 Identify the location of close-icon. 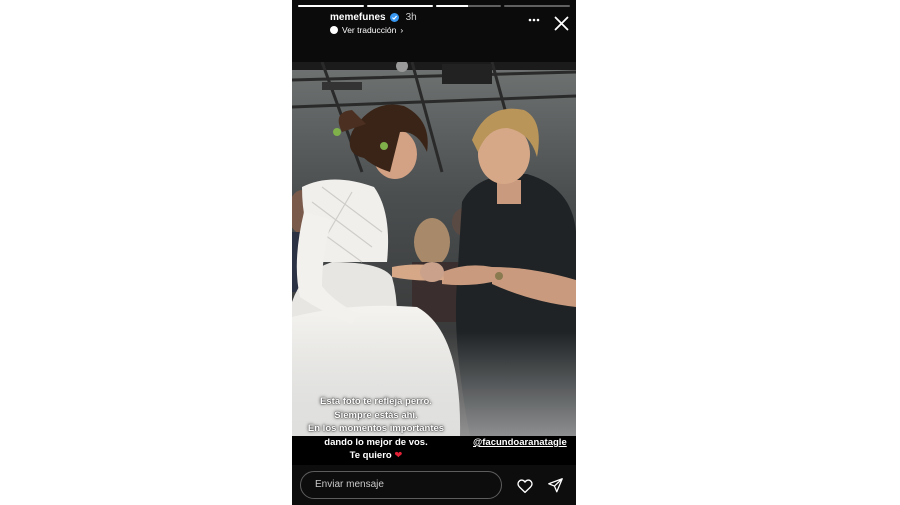
(561, 23).